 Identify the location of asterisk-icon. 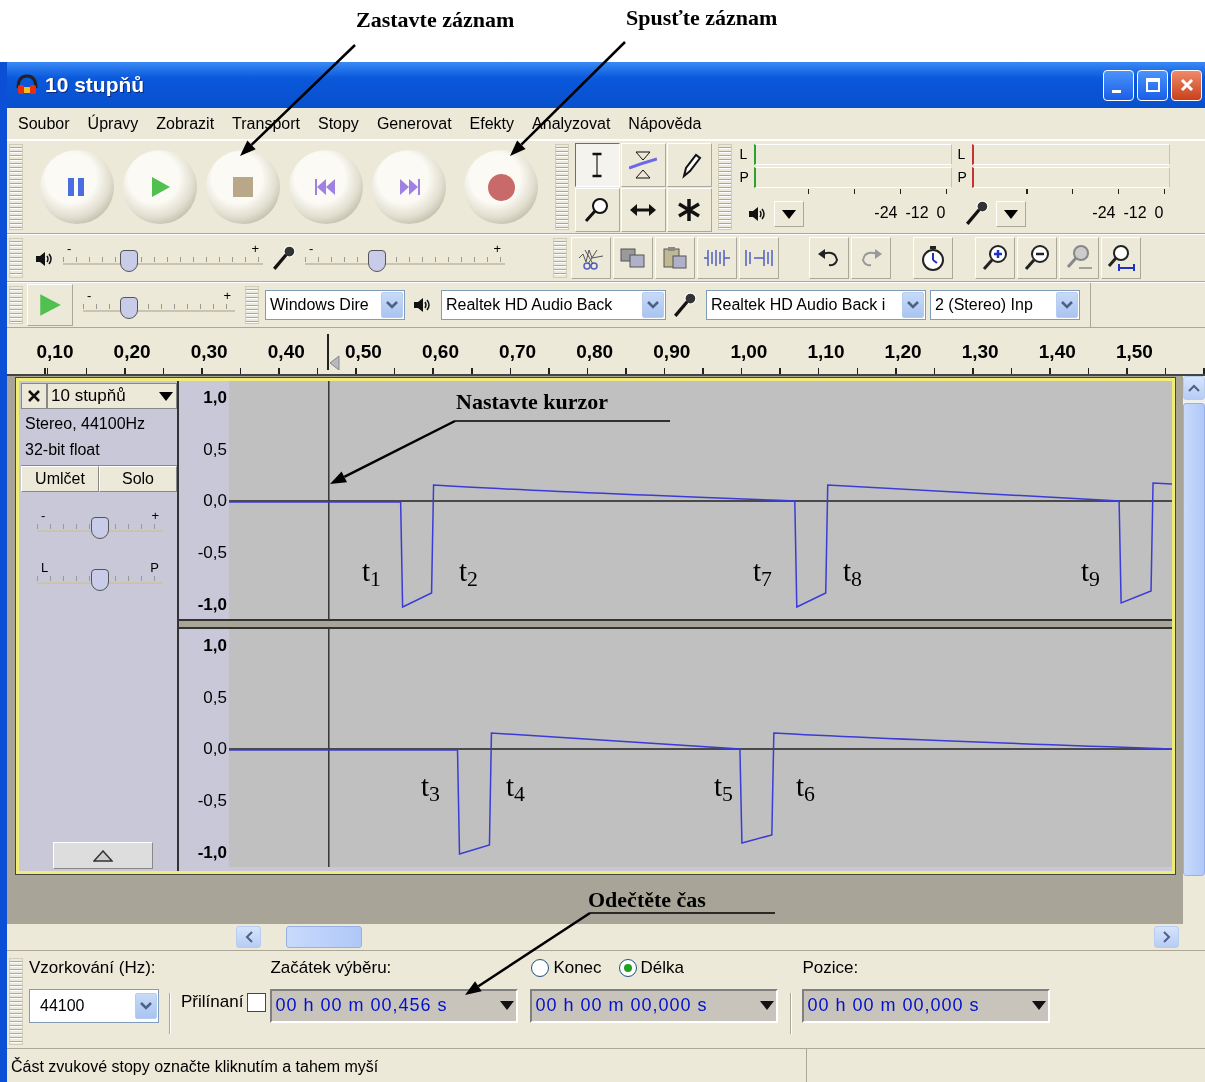
(689, 210).